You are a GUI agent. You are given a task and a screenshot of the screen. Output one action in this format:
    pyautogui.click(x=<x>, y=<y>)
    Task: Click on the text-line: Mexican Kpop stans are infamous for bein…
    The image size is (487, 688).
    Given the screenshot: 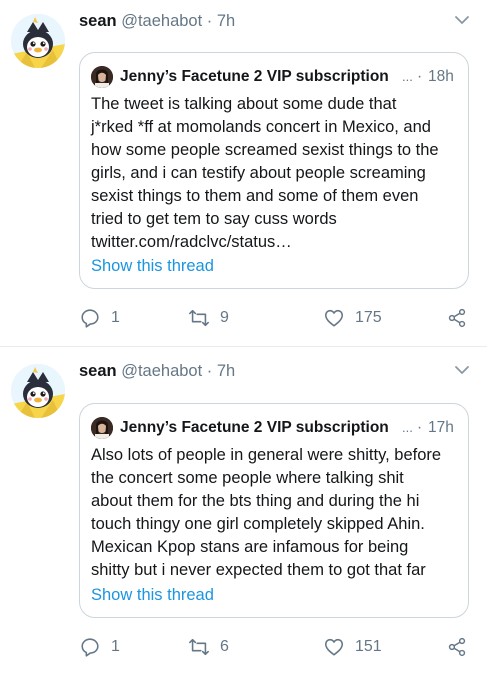 What is the action you would take?
    pyautogui.click(x=250, y=547)
    